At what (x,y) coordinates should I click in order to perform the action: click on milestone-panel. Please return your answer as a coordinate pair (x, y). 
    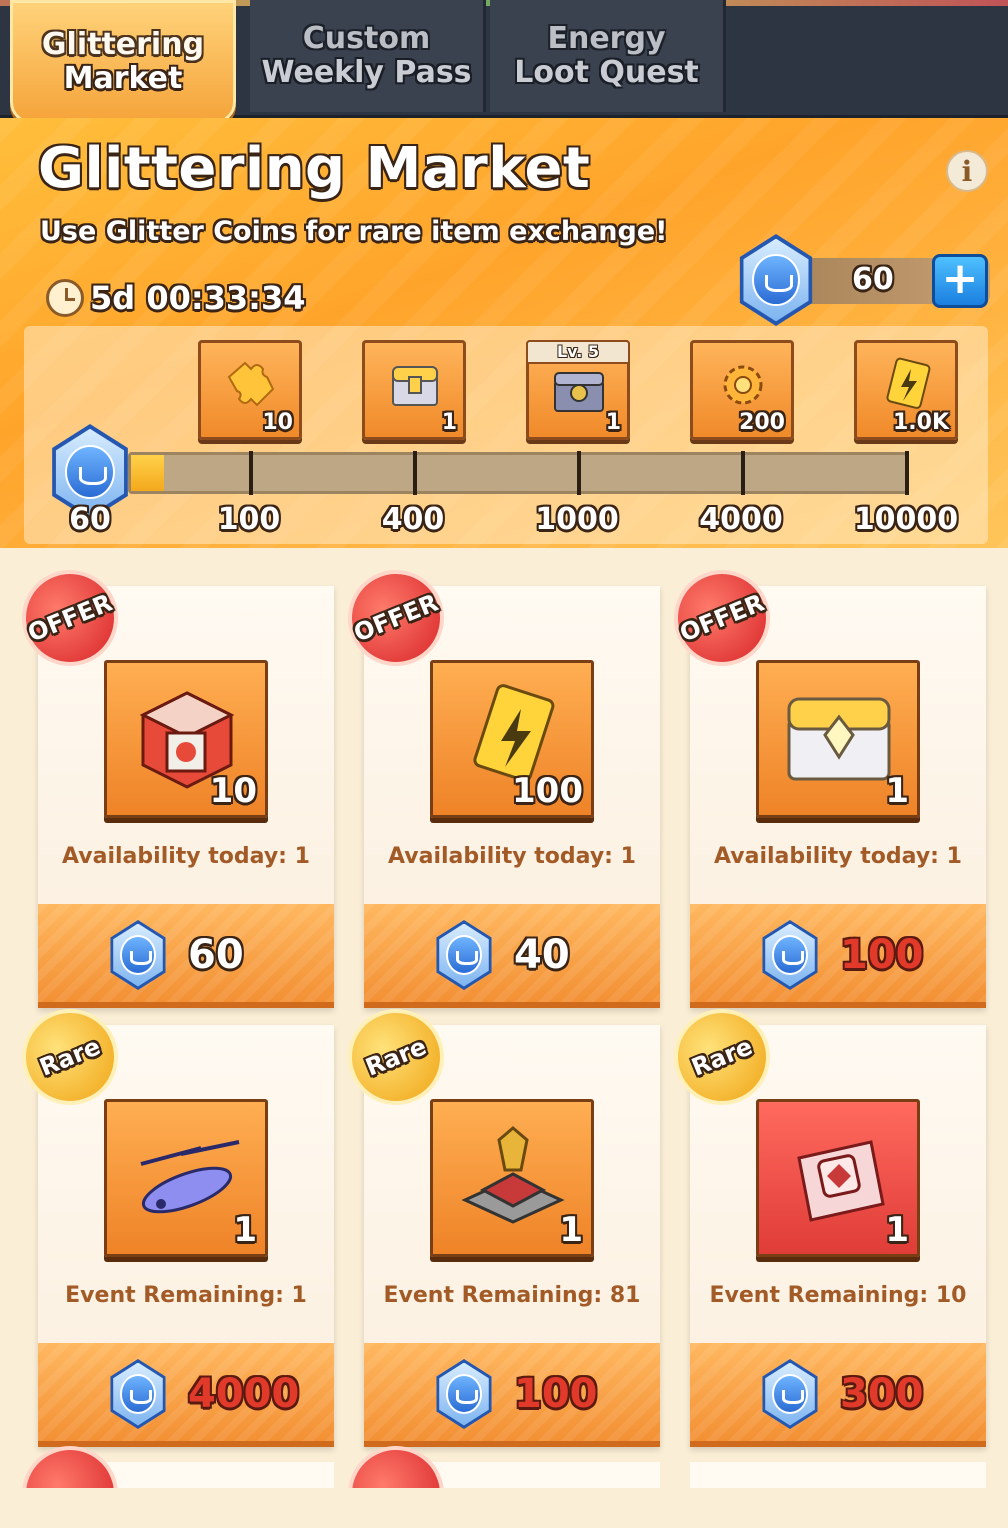
    Looking at the image, I should click on (506, 435).